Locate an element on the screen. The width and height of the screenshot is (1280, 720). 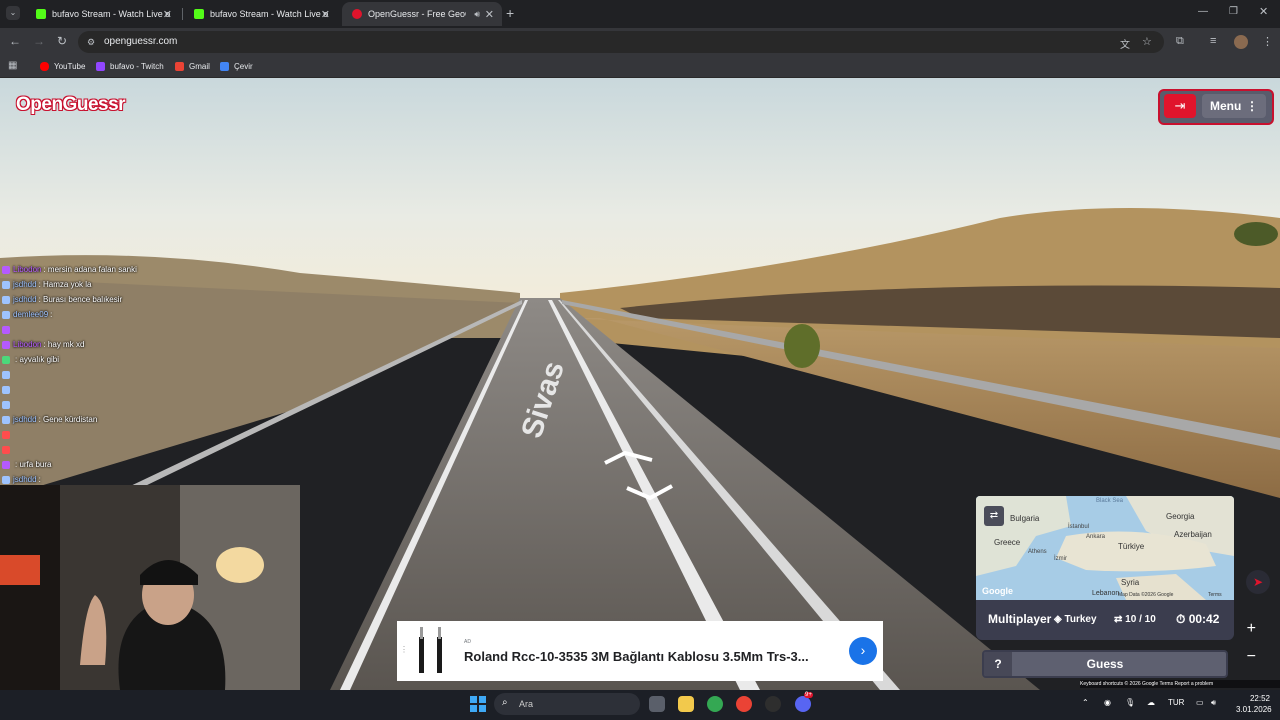
windows-start-icon is located at coordinates (478, 704).